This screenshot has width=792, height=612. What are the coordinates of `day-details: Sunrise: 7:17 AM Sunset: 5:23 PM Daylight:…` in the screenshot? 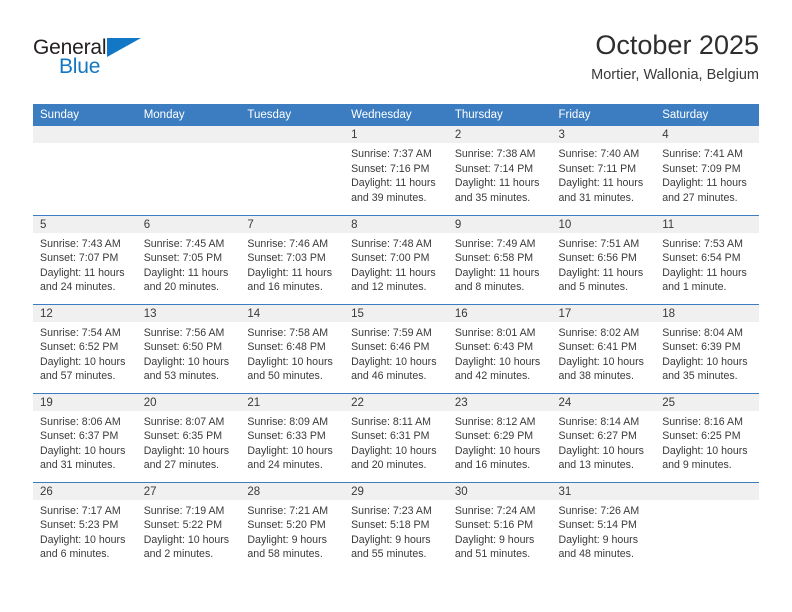 It's located at (85, 531).